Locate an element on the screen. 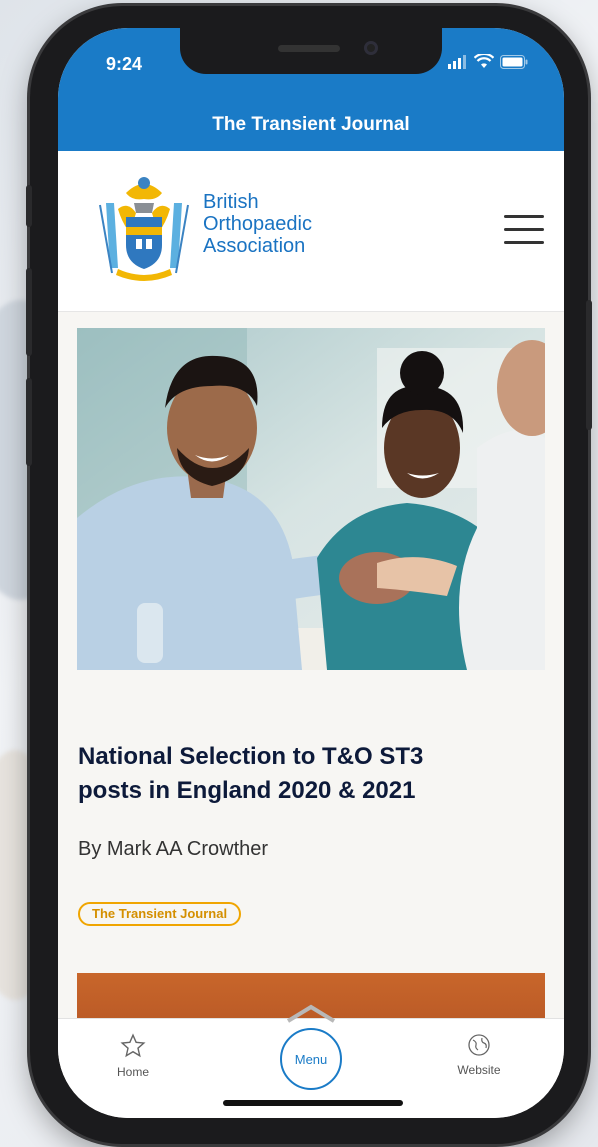 The height and width of the screenshot is (1147, 598). chevron-up-icon is located at coordinates (311, 1013).